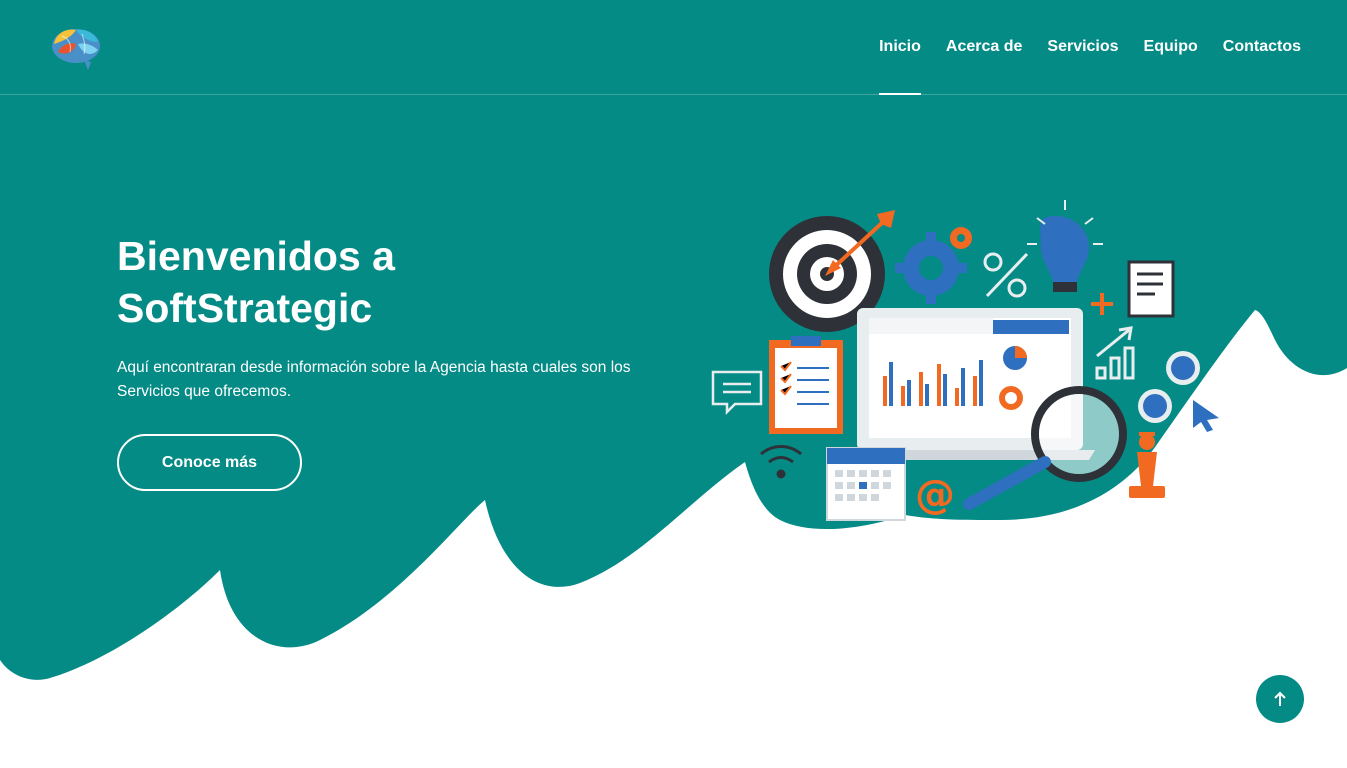 Image resolution: width=1347 pixels, height=768 pixels. I want to click on hero-title: Bienvenidos a SoftStrategic, so click(256, 282).